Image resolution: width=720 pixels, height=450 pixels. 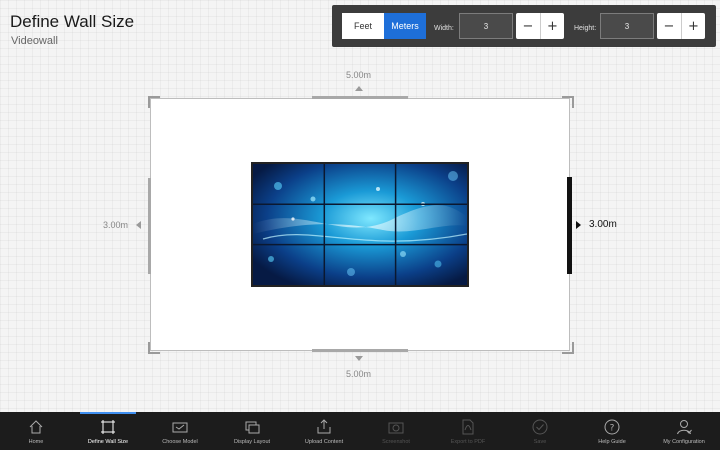 What do you see at coordinates (486, 26) in the screenshot?
I see `width-input` at bounding box center [486, 26].